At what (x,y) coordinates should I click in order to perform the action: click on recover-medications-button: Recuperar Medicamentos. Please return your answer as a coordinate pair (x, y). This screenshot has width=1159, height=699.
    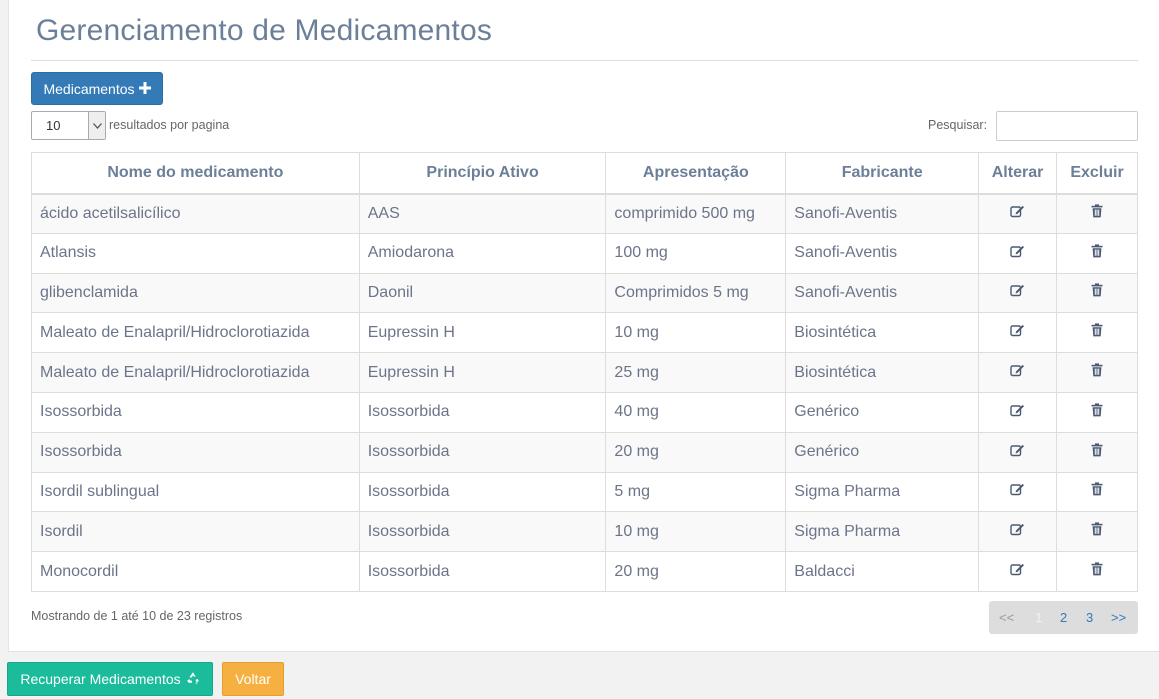
    Looking at the image, I should click on (110, 679).